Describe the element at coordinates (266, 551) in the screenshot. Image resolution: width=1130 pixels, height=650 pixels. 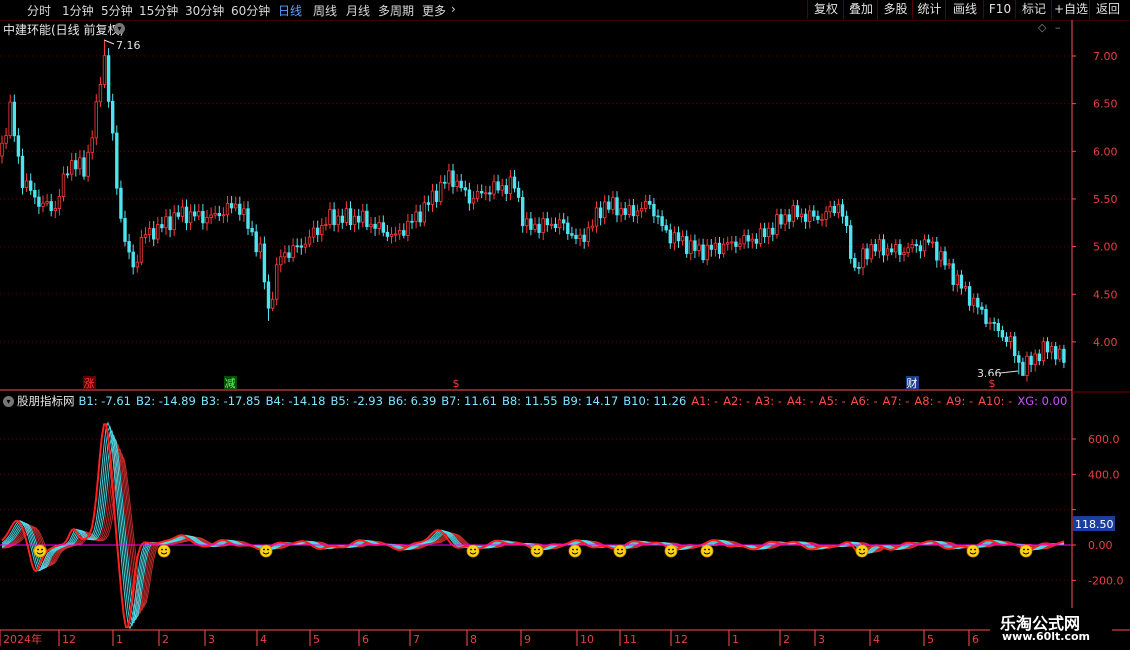
I see `smiley-icon` at that location.